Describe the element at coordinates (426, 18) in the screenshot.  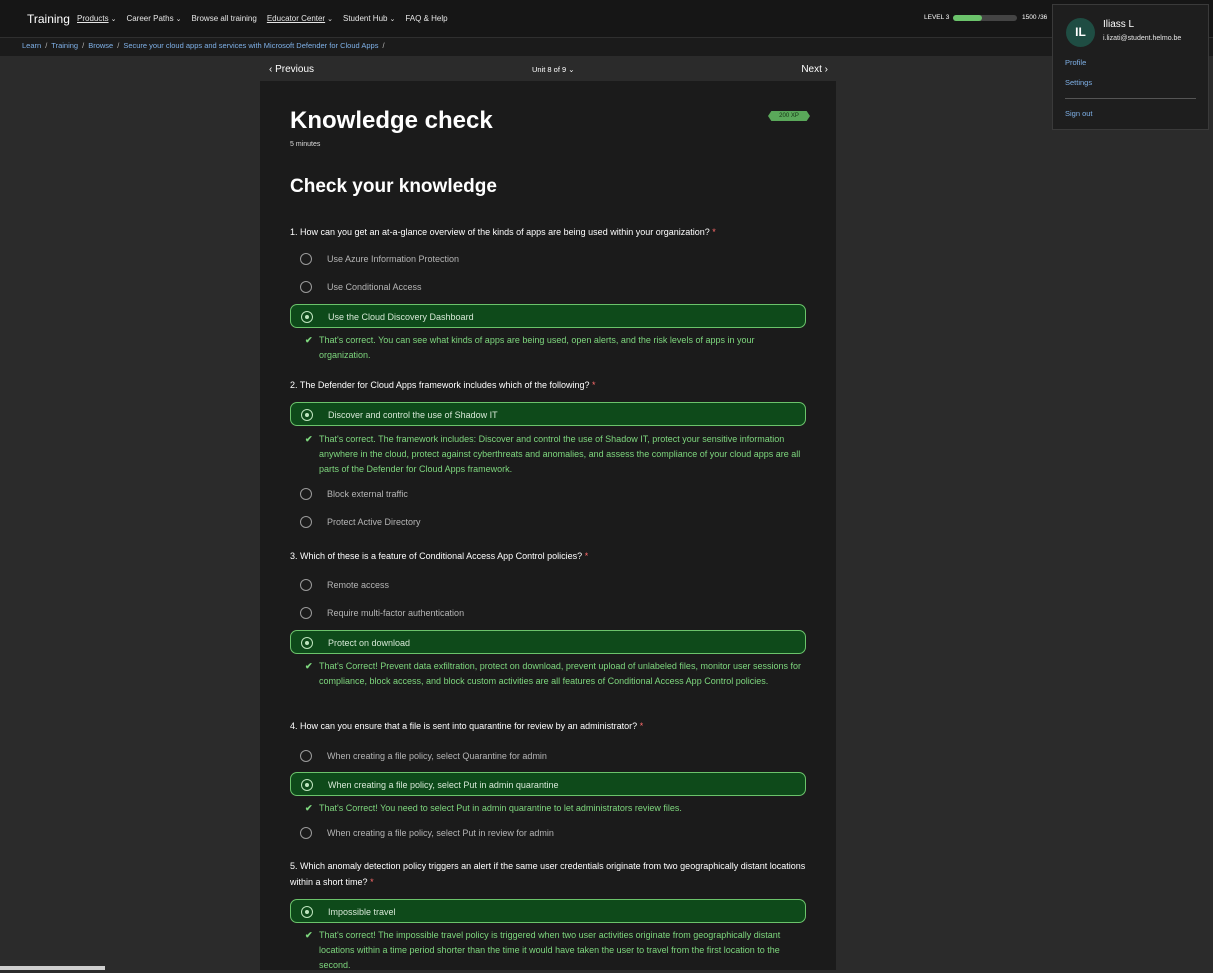
I see `nav-item-faq-help: FAQ & Help` at that location.